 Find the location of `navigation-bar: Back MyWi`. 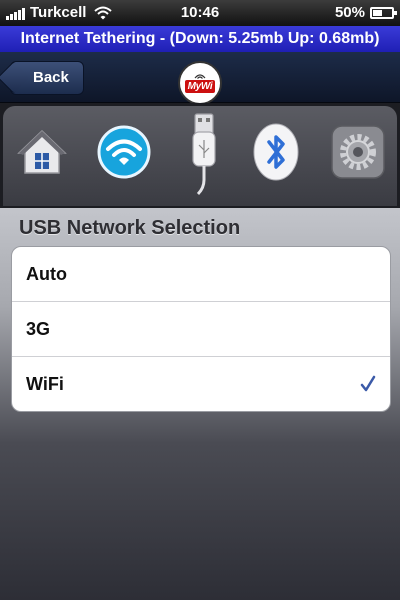

navigation-bar: Back MyWi is located at coordinates (200, 78).